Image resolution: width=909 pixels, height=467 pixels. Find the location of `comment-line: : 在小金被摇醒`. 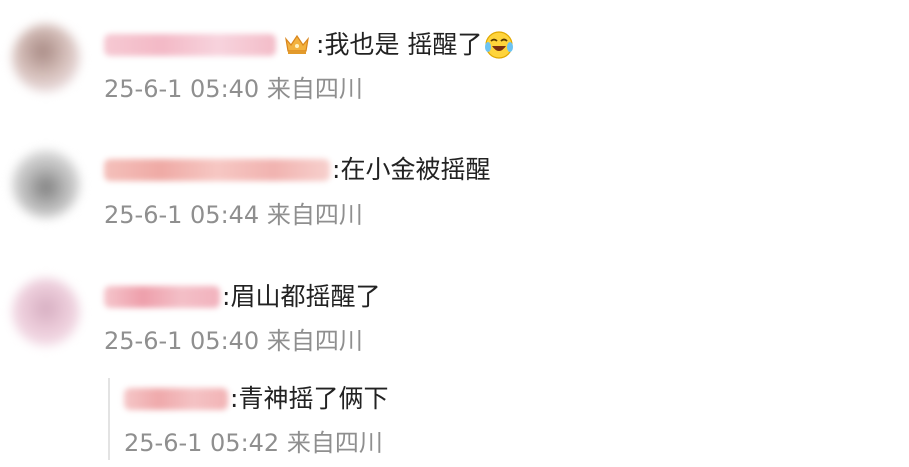

comment-line: : 在小金被摇醒 is located at coordinates (297, 170).